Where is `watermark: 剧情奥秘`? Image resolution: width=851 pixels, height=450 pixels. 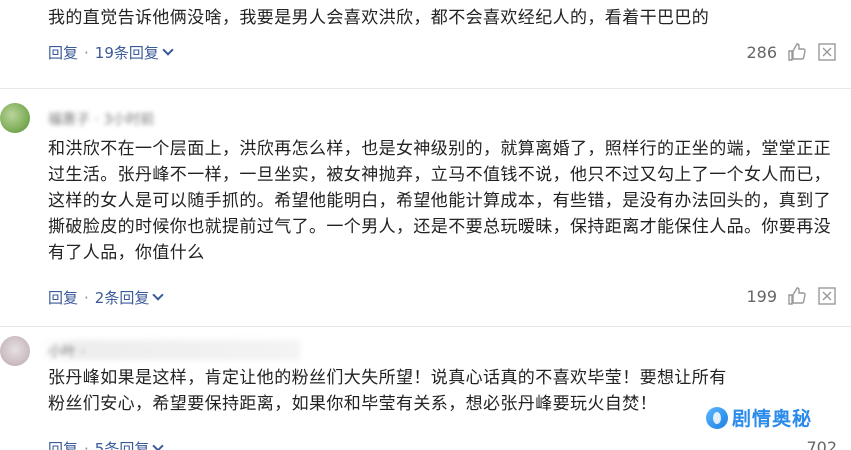
watermark: 剧情奥秘 is located at coordinates (759, 417).